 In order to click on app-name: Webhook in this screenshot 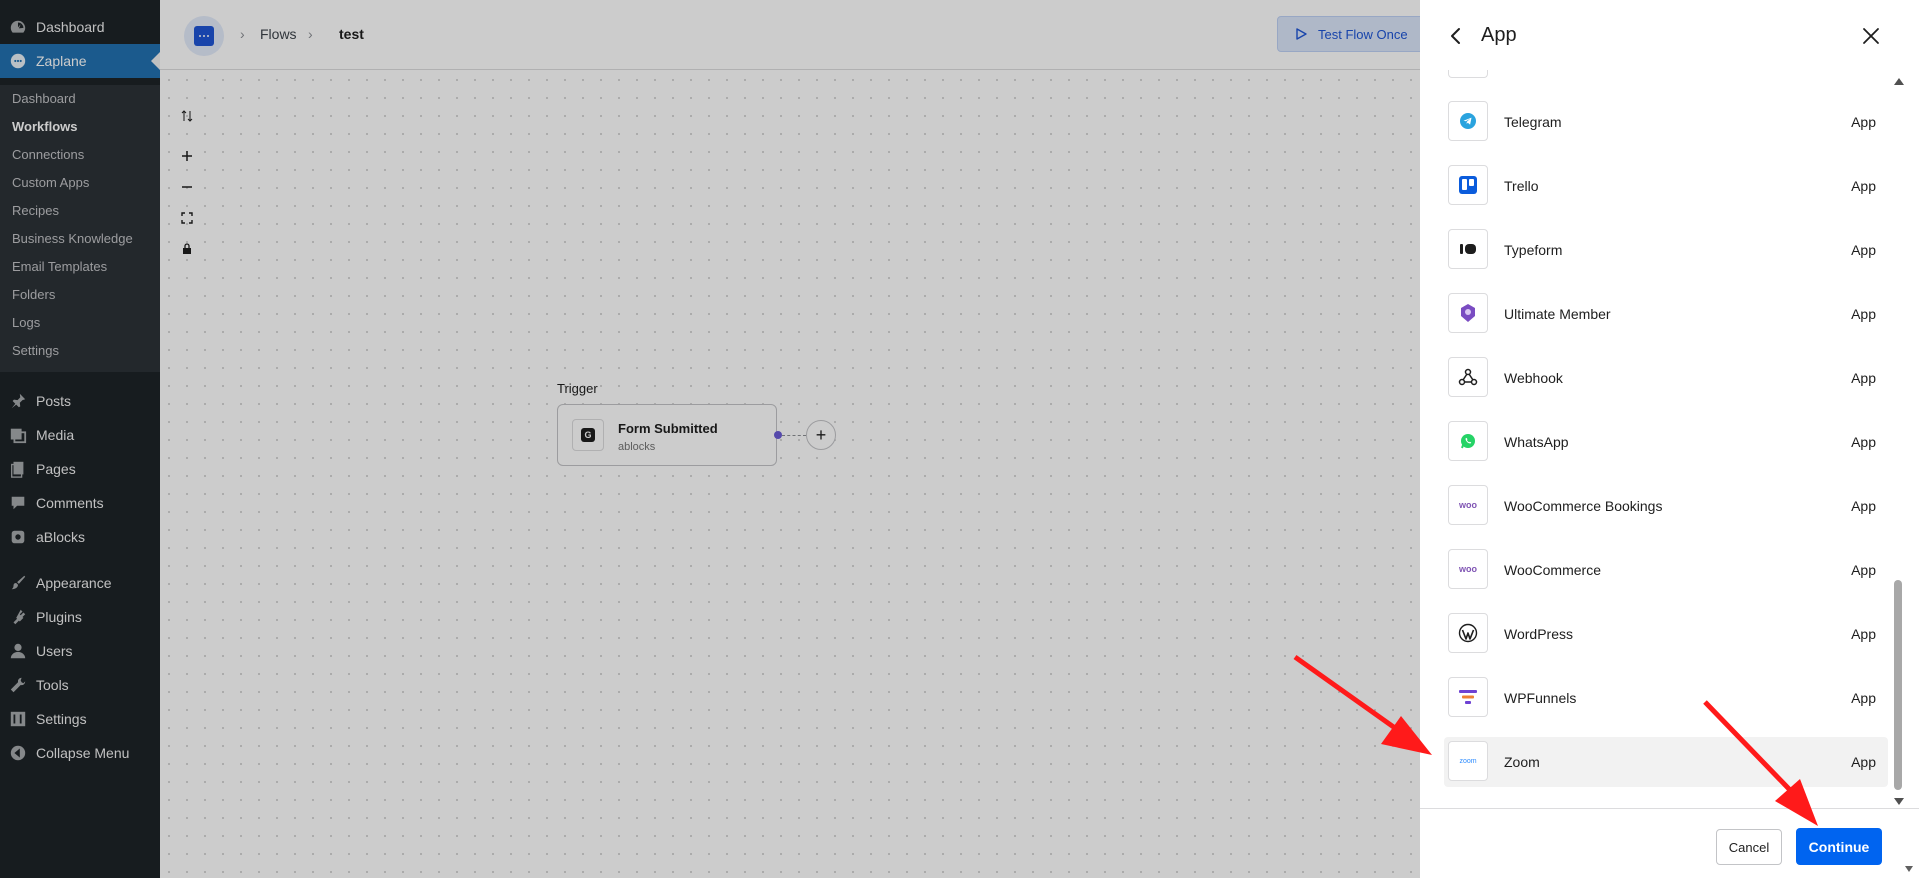, I will do `click(1533, 378)`.